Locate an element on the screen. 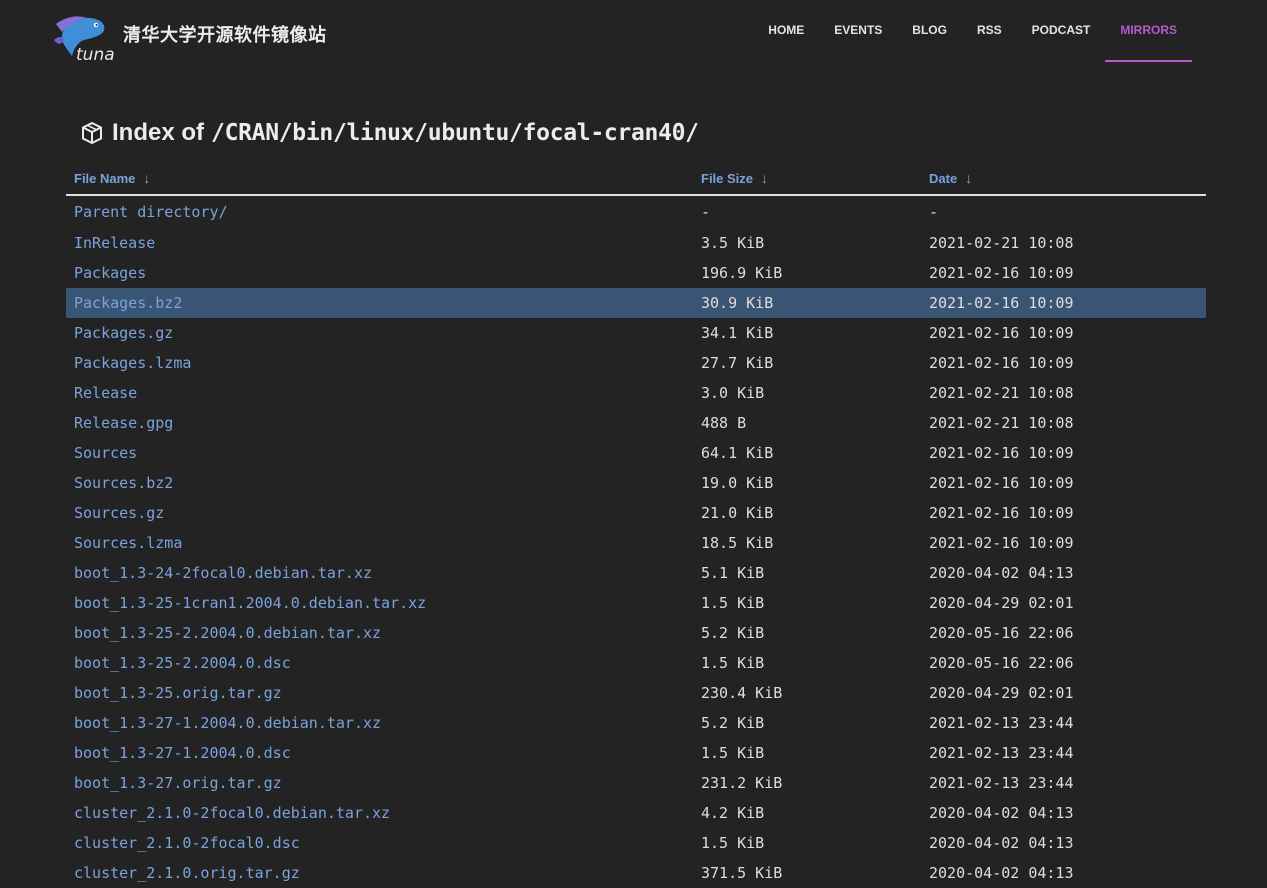 The height and width of the screenshot is (888, 1267). nav-events: EVENTS is located at coordinates (858, 31).